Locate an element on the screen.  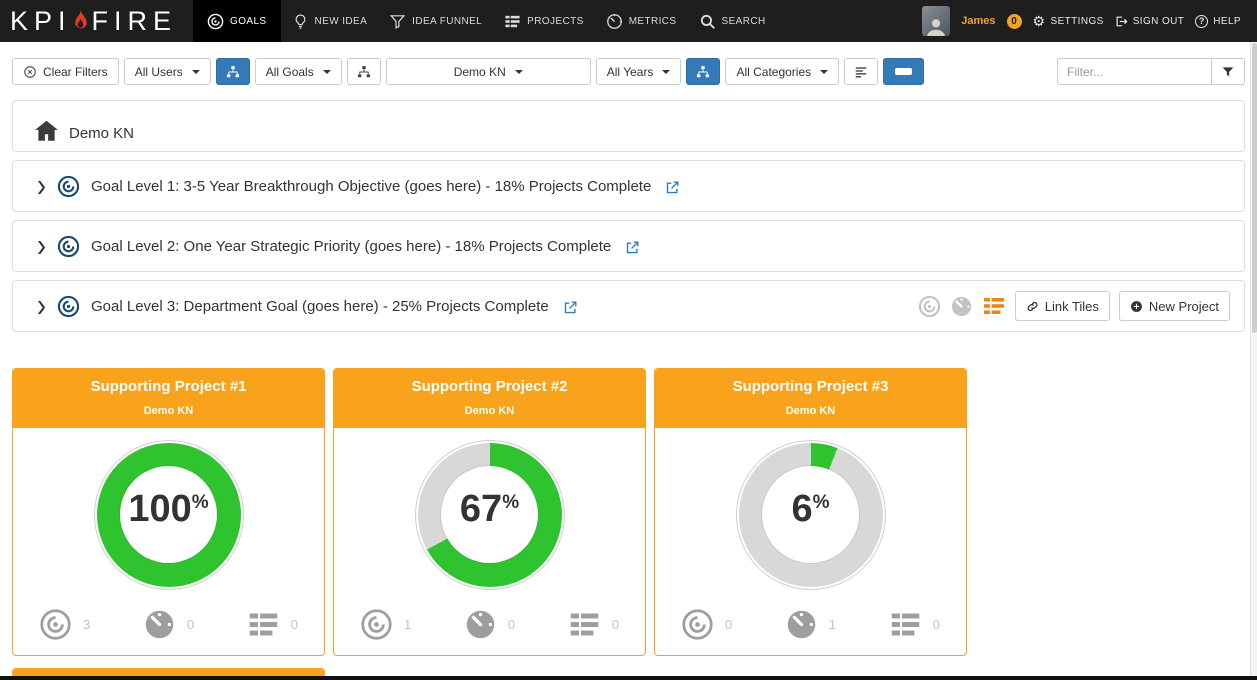
goals-hierarchy-button is located at coordinates (363, 71).